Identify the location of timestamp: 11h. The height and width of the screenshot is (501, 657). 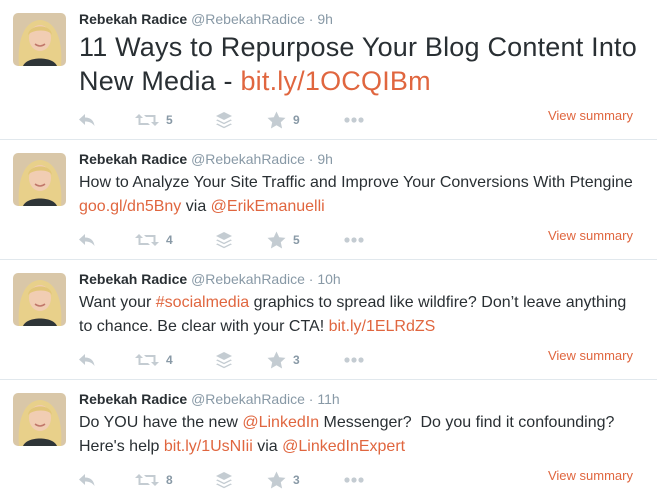
(328, 399).